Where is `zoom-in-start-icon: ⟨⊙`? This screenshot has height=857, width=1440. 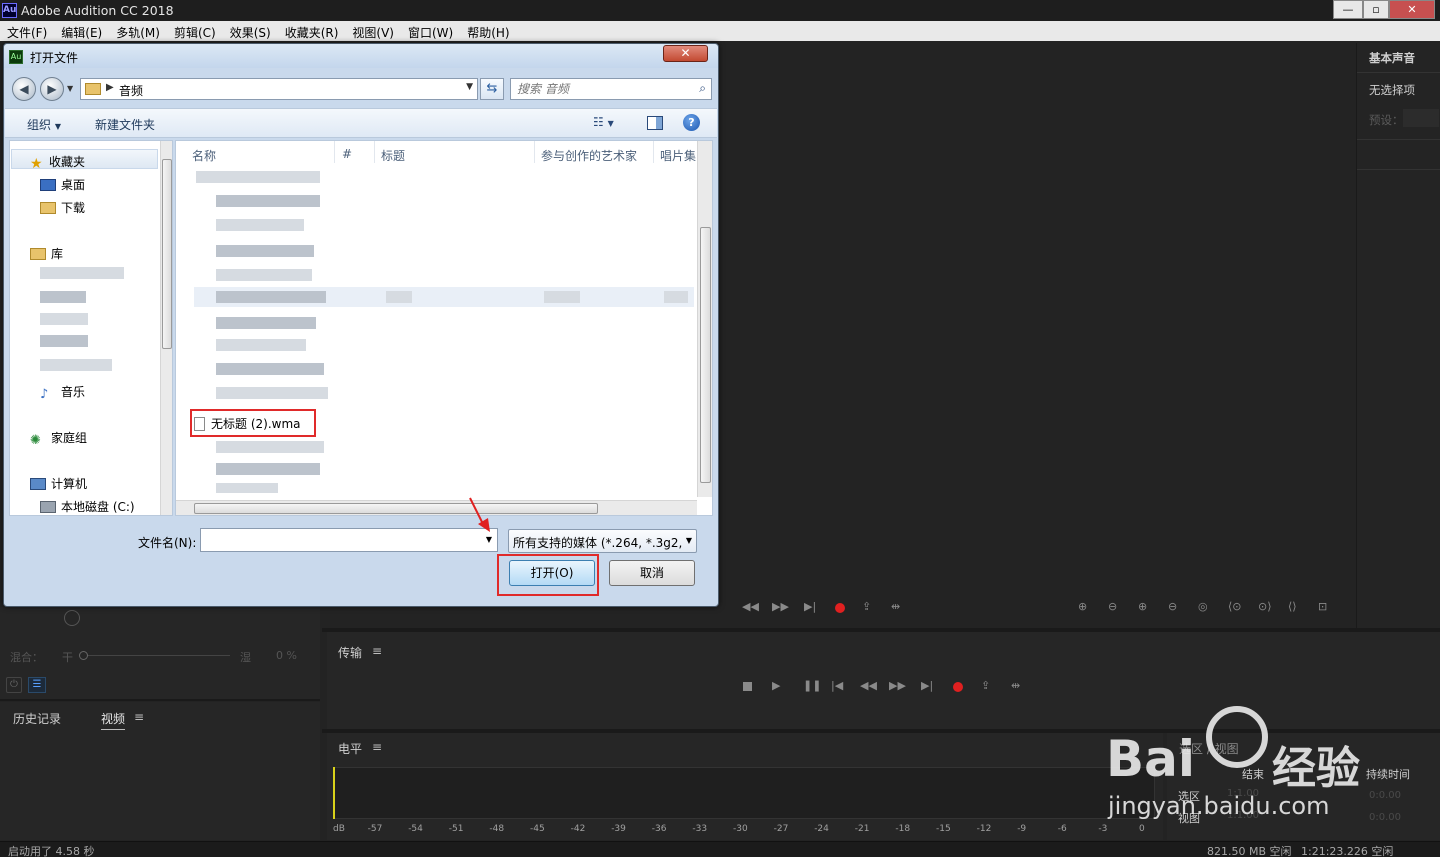
zoom-in-start-icon: ⟨⊙ is located at coordinates (1235, 606).